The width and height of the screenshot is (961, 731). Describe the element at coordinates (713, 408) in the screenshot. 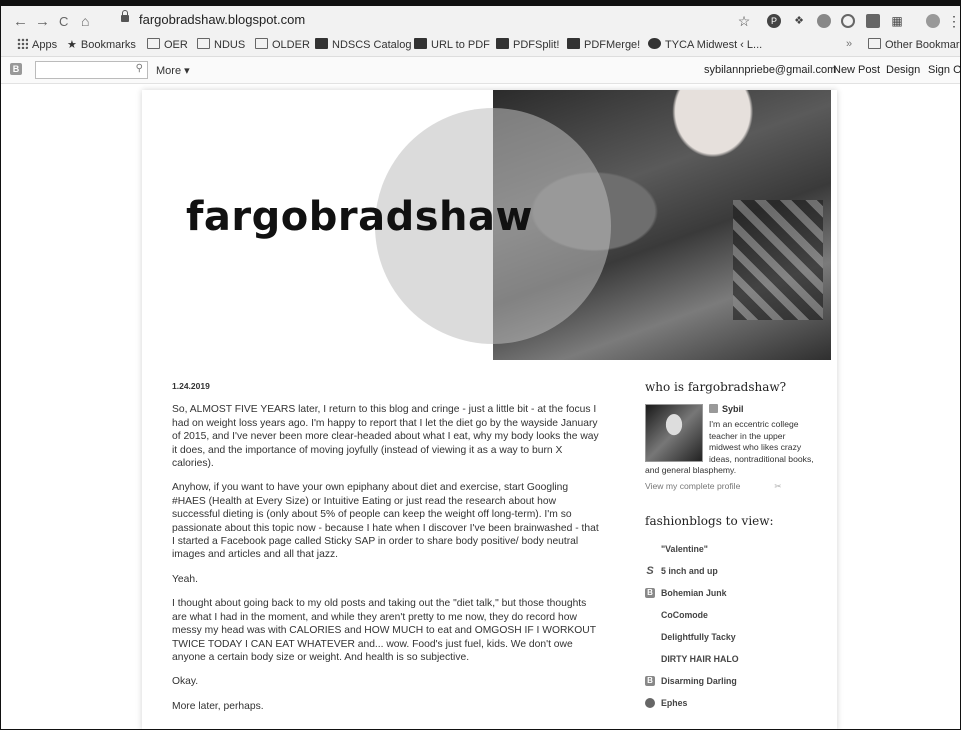

I see `blogger-profile-icon` at that location.